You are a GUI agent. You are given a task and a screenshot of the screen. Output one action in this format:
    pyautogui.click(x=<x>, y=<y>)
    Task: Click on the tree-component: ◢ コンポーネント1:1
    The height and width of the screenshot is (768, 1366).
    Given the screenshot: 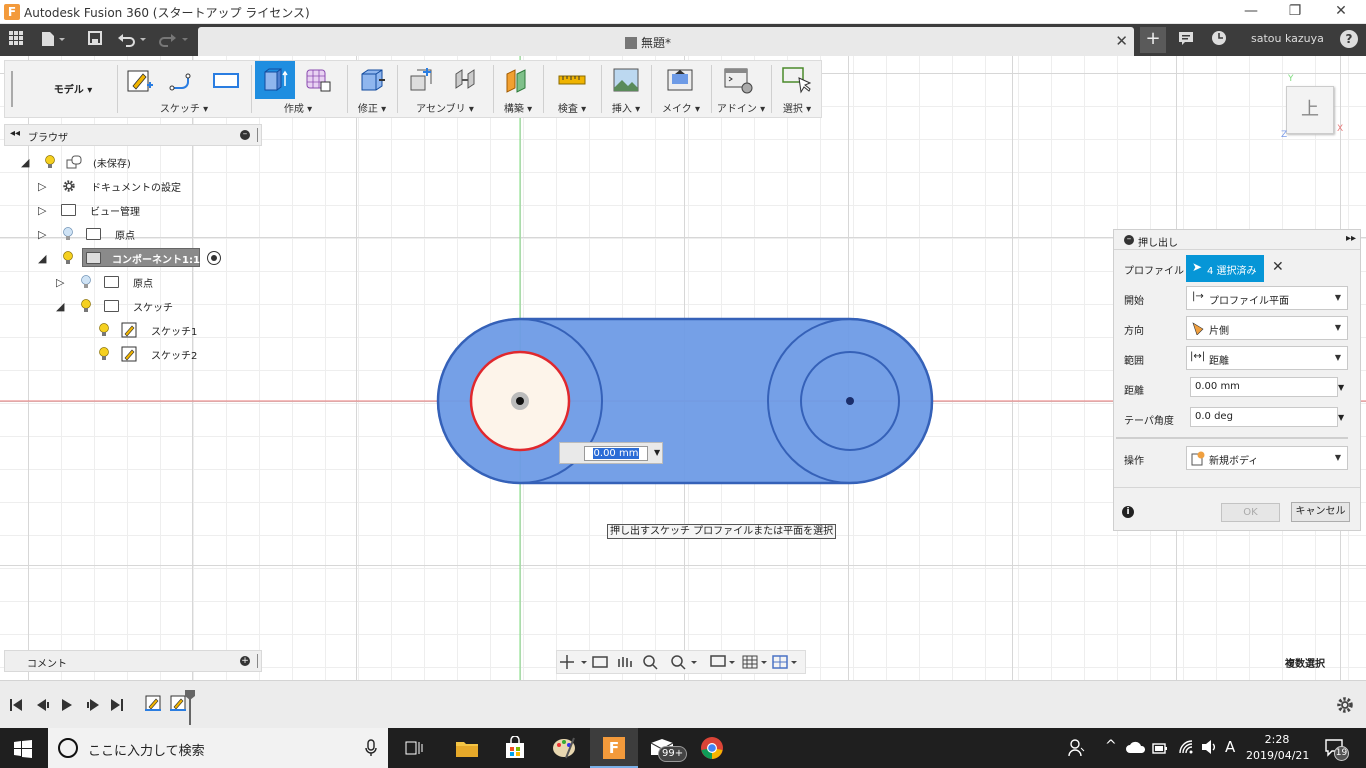 What is the action you would take?
    pyautogui.click(x=130, y=258)
    